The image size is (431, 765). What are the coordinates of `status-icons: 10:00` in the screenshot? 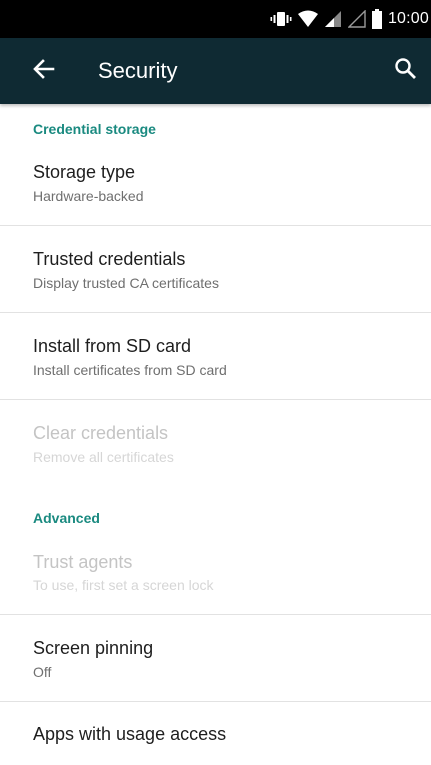 It's located at (350, 19).